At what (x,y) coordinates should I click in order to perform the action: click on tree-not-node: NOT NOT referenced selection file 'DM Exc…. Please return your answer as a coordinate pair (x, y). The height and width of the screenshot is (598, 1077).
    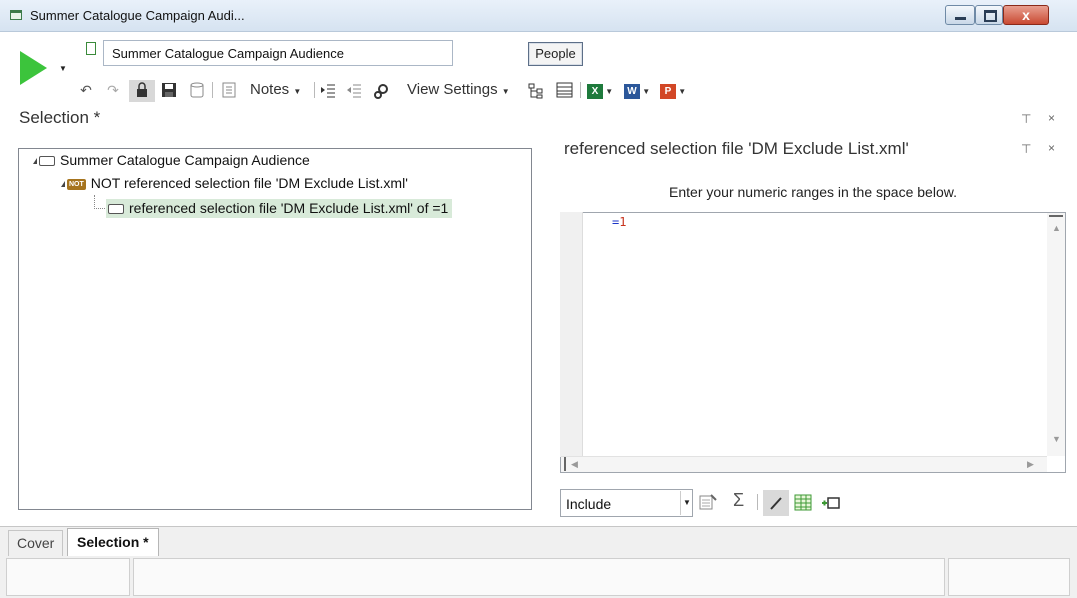
    Looking at the image, I should click on (234, 183).